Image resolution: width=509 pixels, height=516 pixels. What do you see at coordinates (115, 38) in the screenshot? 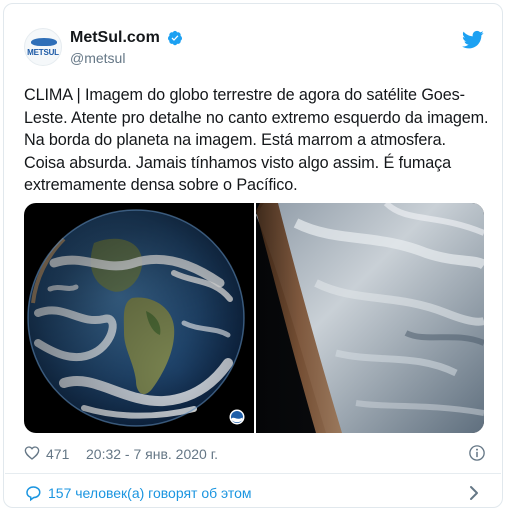
I see `display-name: MetSul.com` at bounding box center [115, 38].